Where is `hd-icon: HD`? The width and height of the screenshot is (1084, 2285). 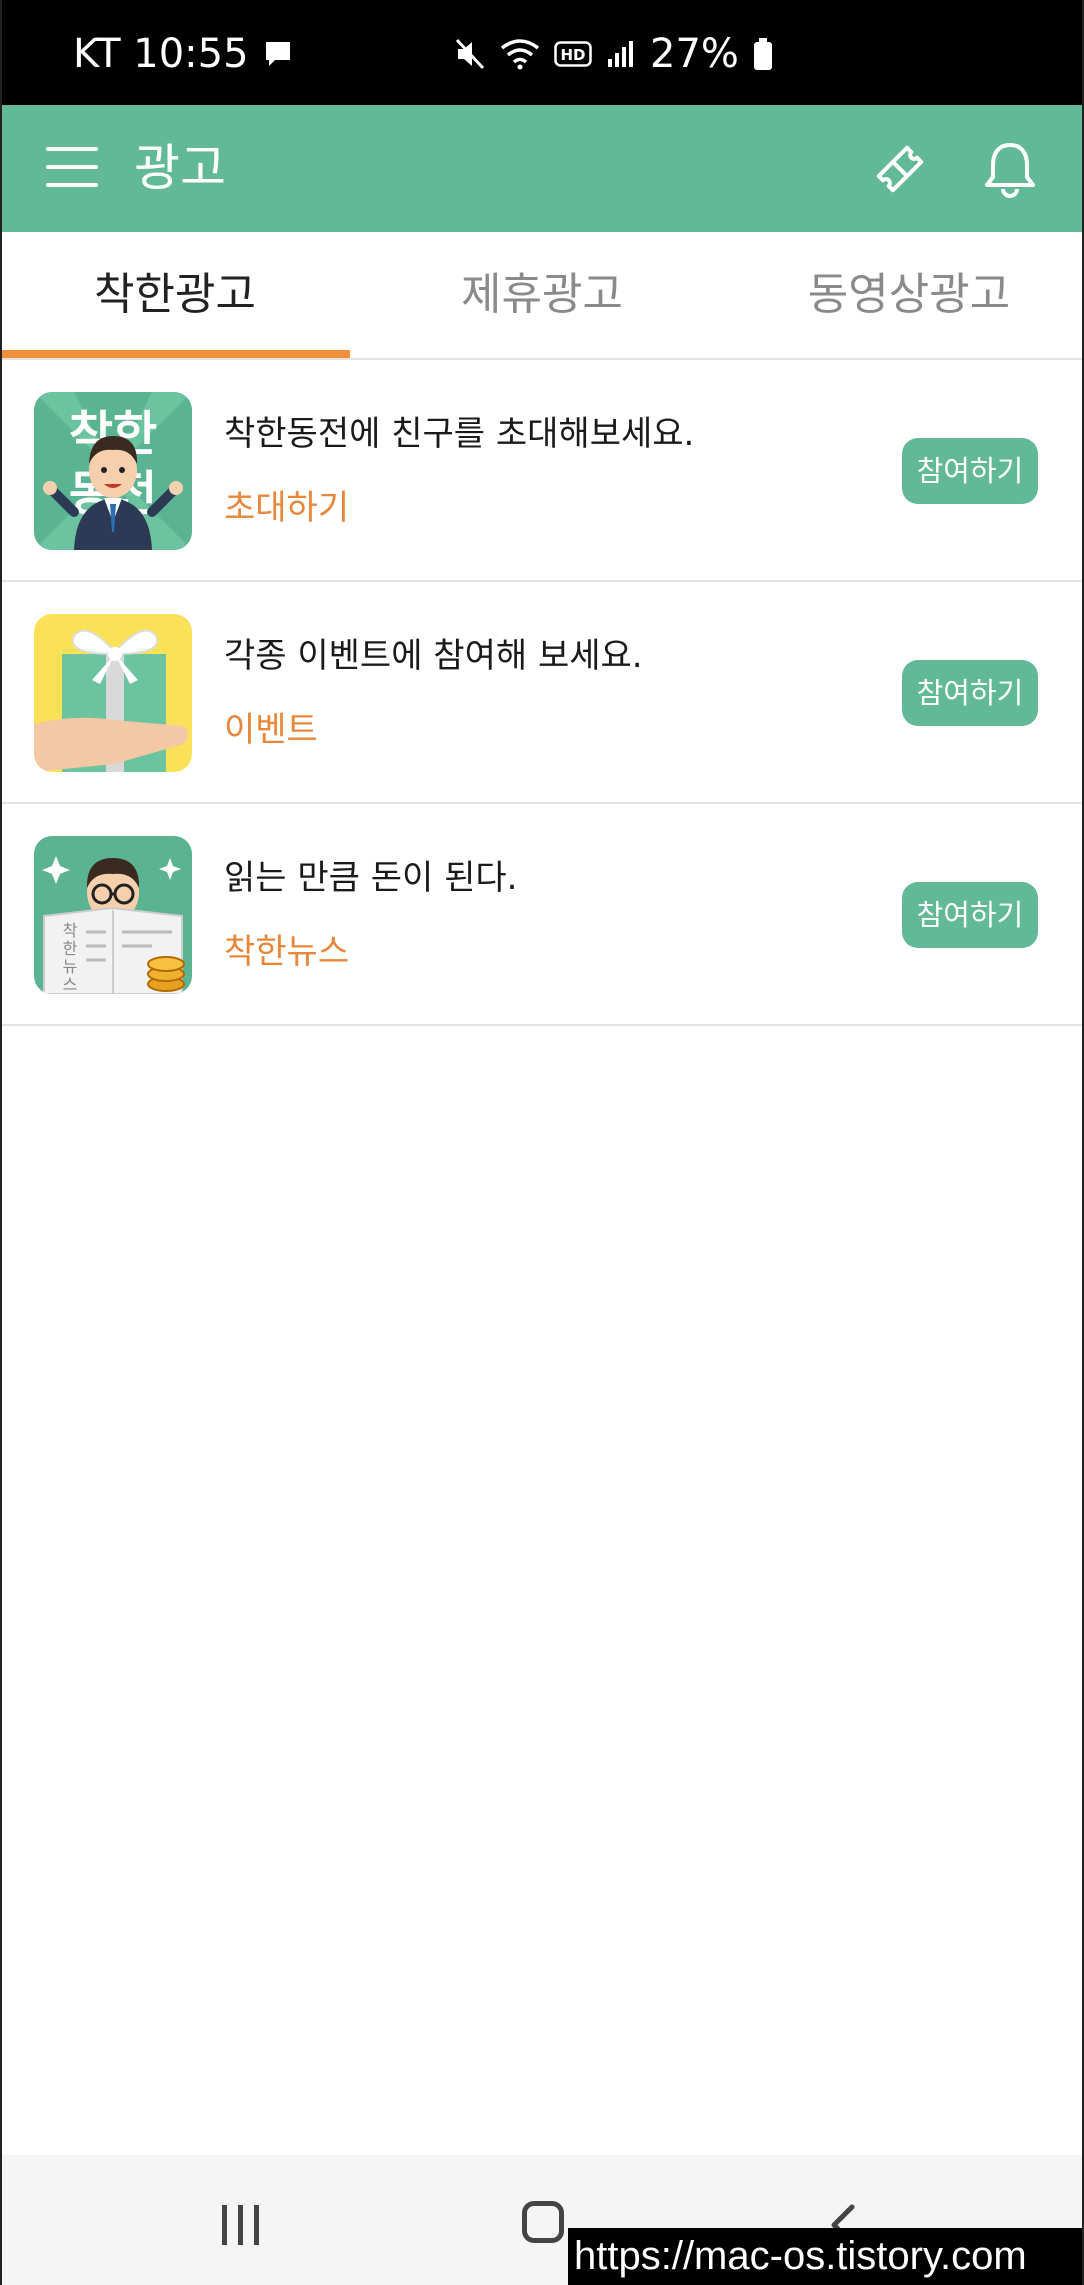
hd-icon: HD is located at coordinates (573, 54).